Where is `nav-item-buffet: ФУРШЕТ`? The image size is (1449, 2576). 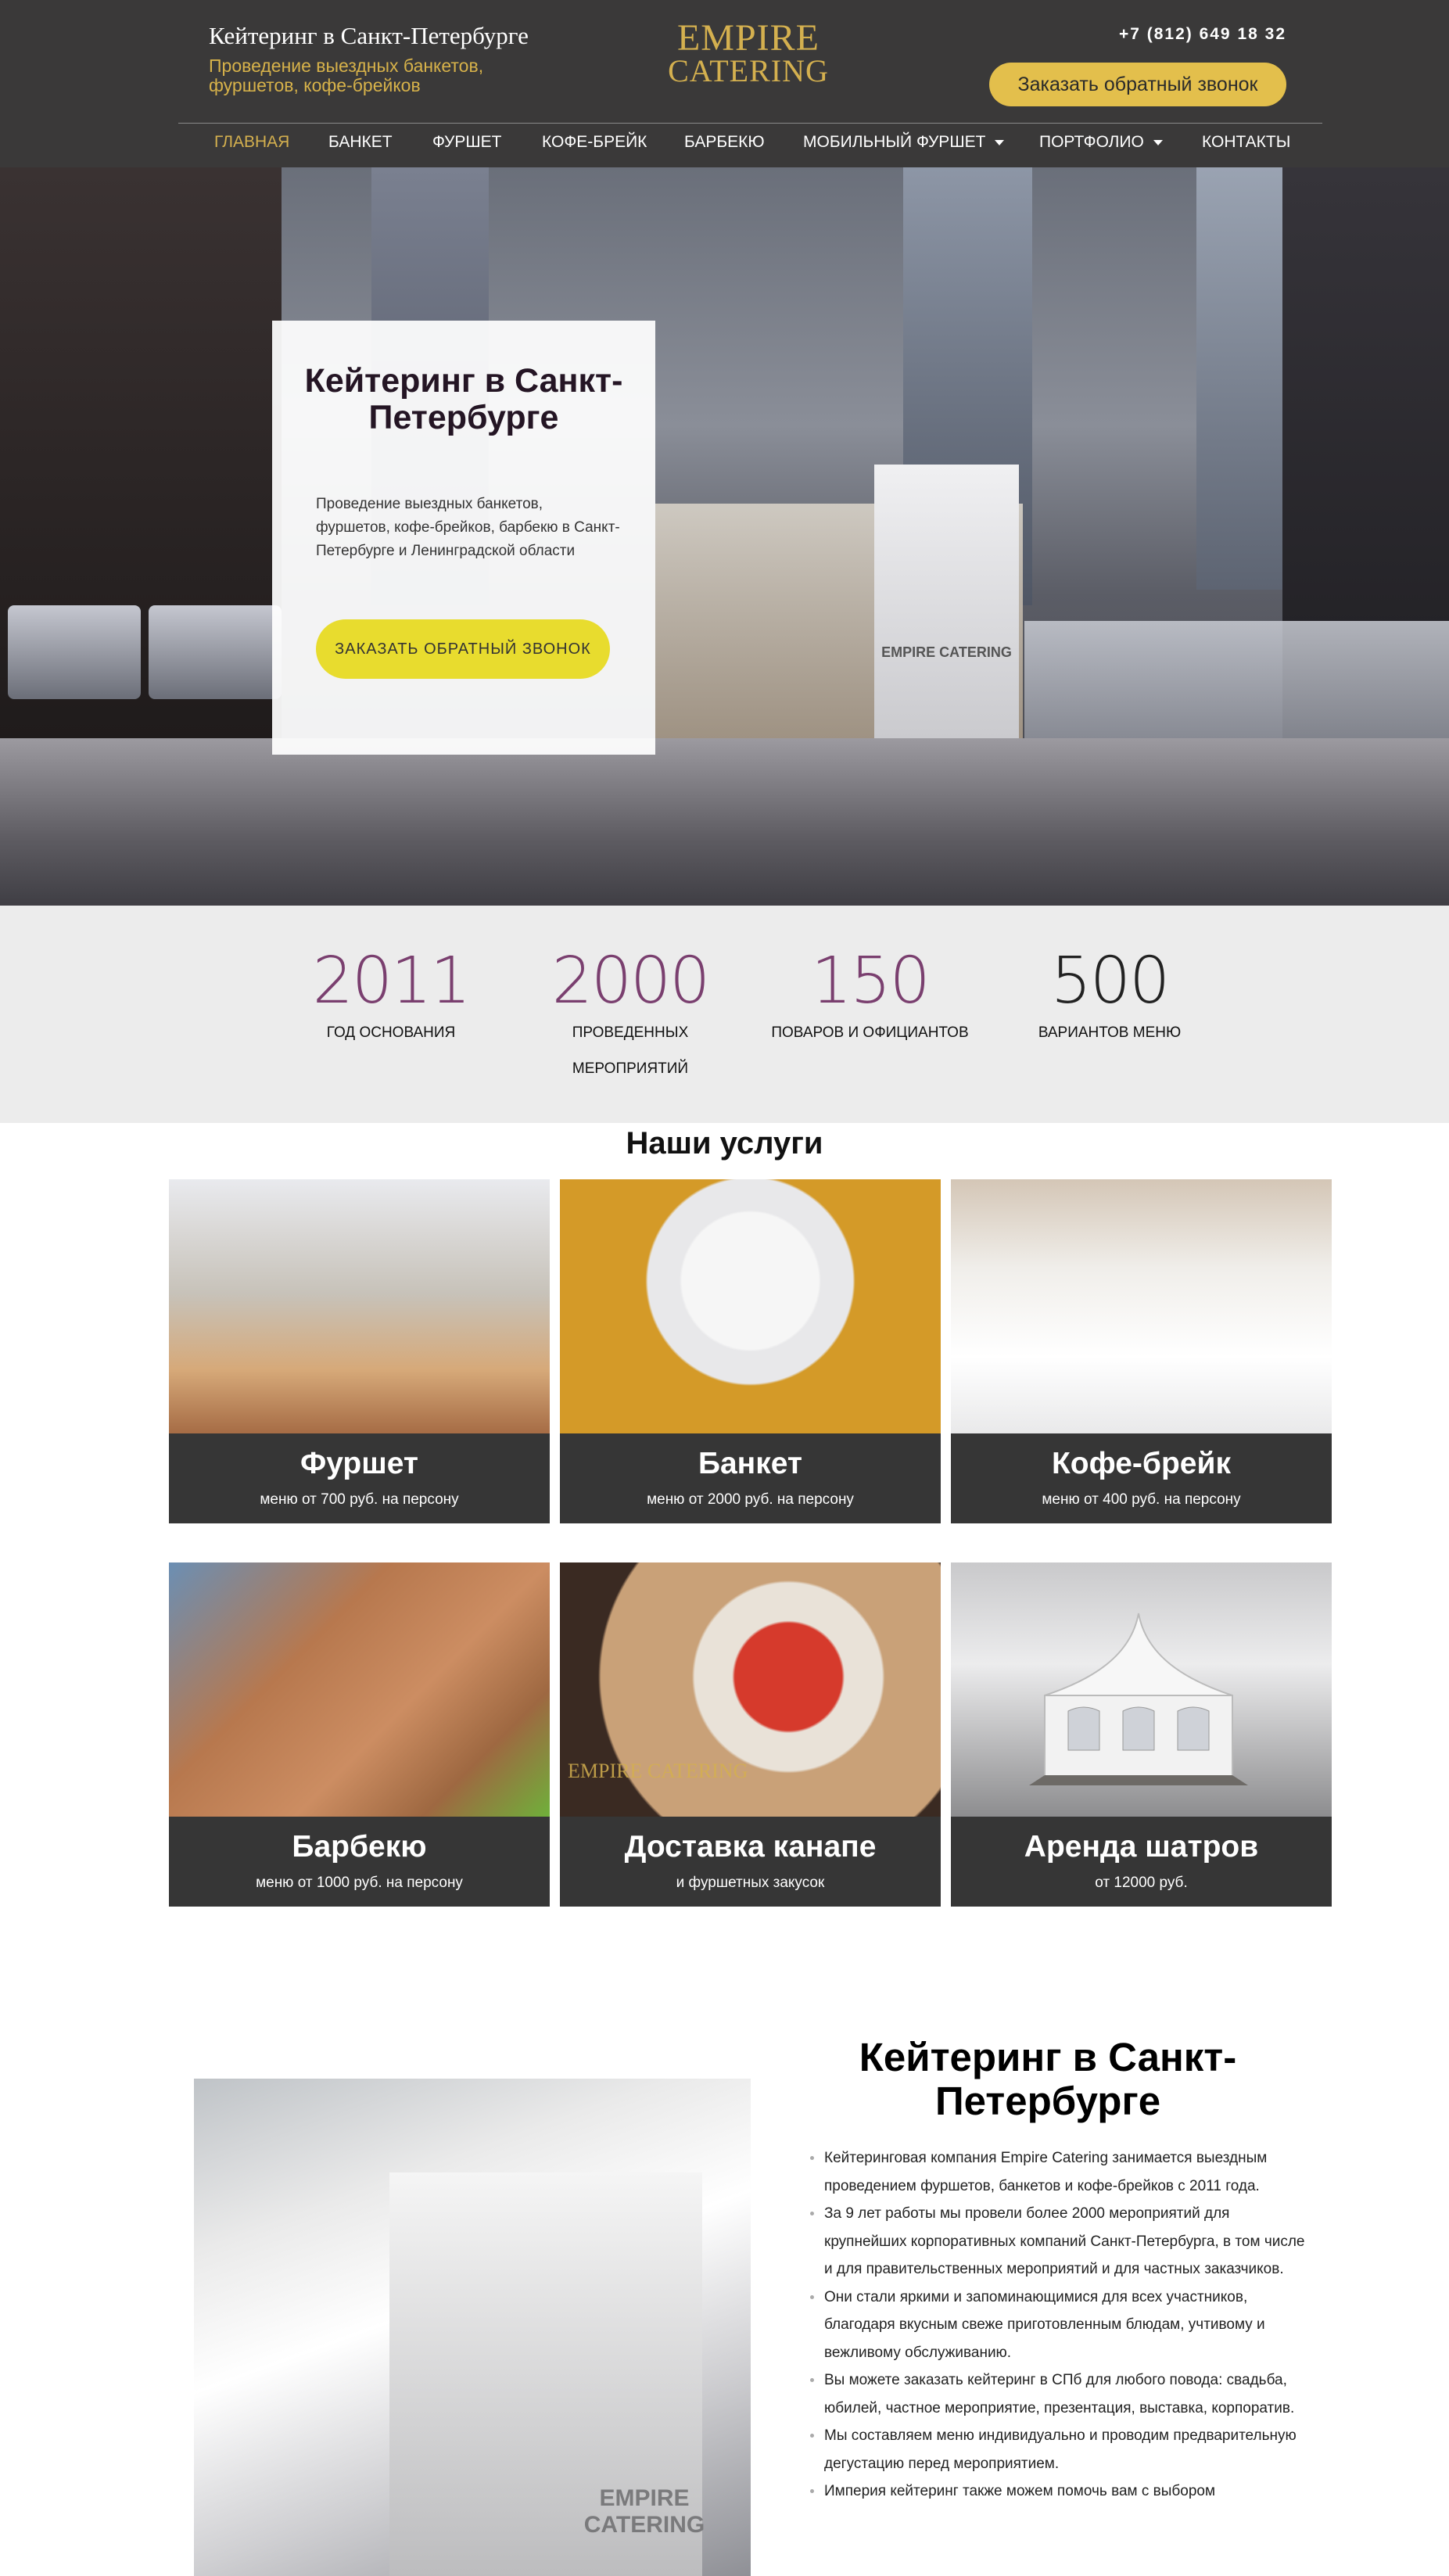
nav-item-buffet: ФУРШЕТ is located at coordinates (466, 142).